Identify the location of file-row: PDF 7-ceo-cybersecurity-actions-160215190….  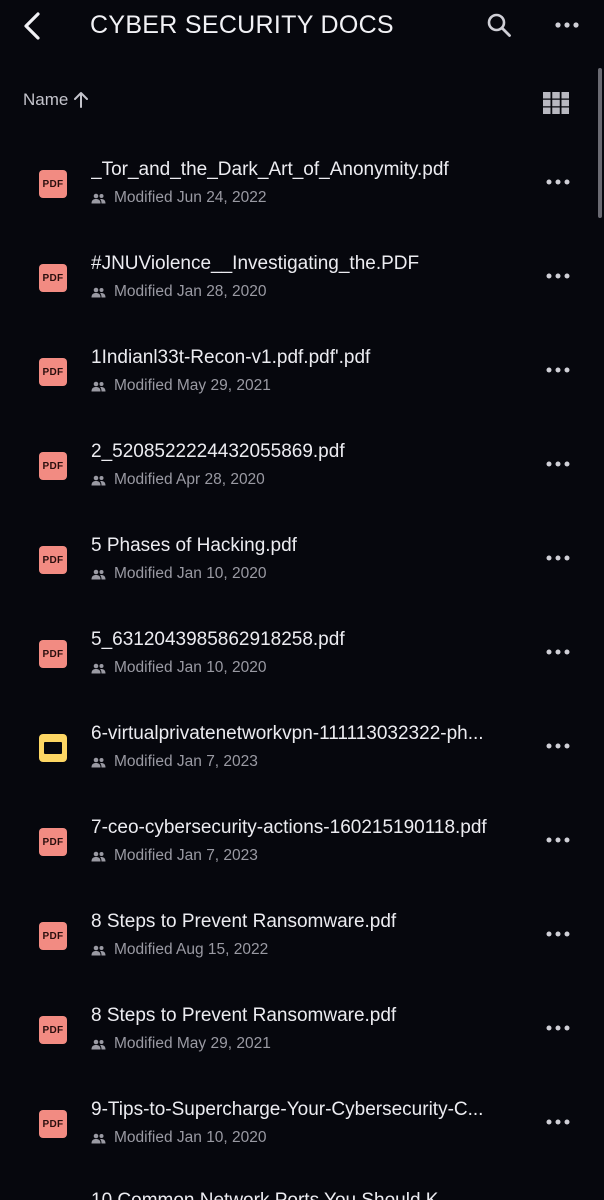
(302, 841).